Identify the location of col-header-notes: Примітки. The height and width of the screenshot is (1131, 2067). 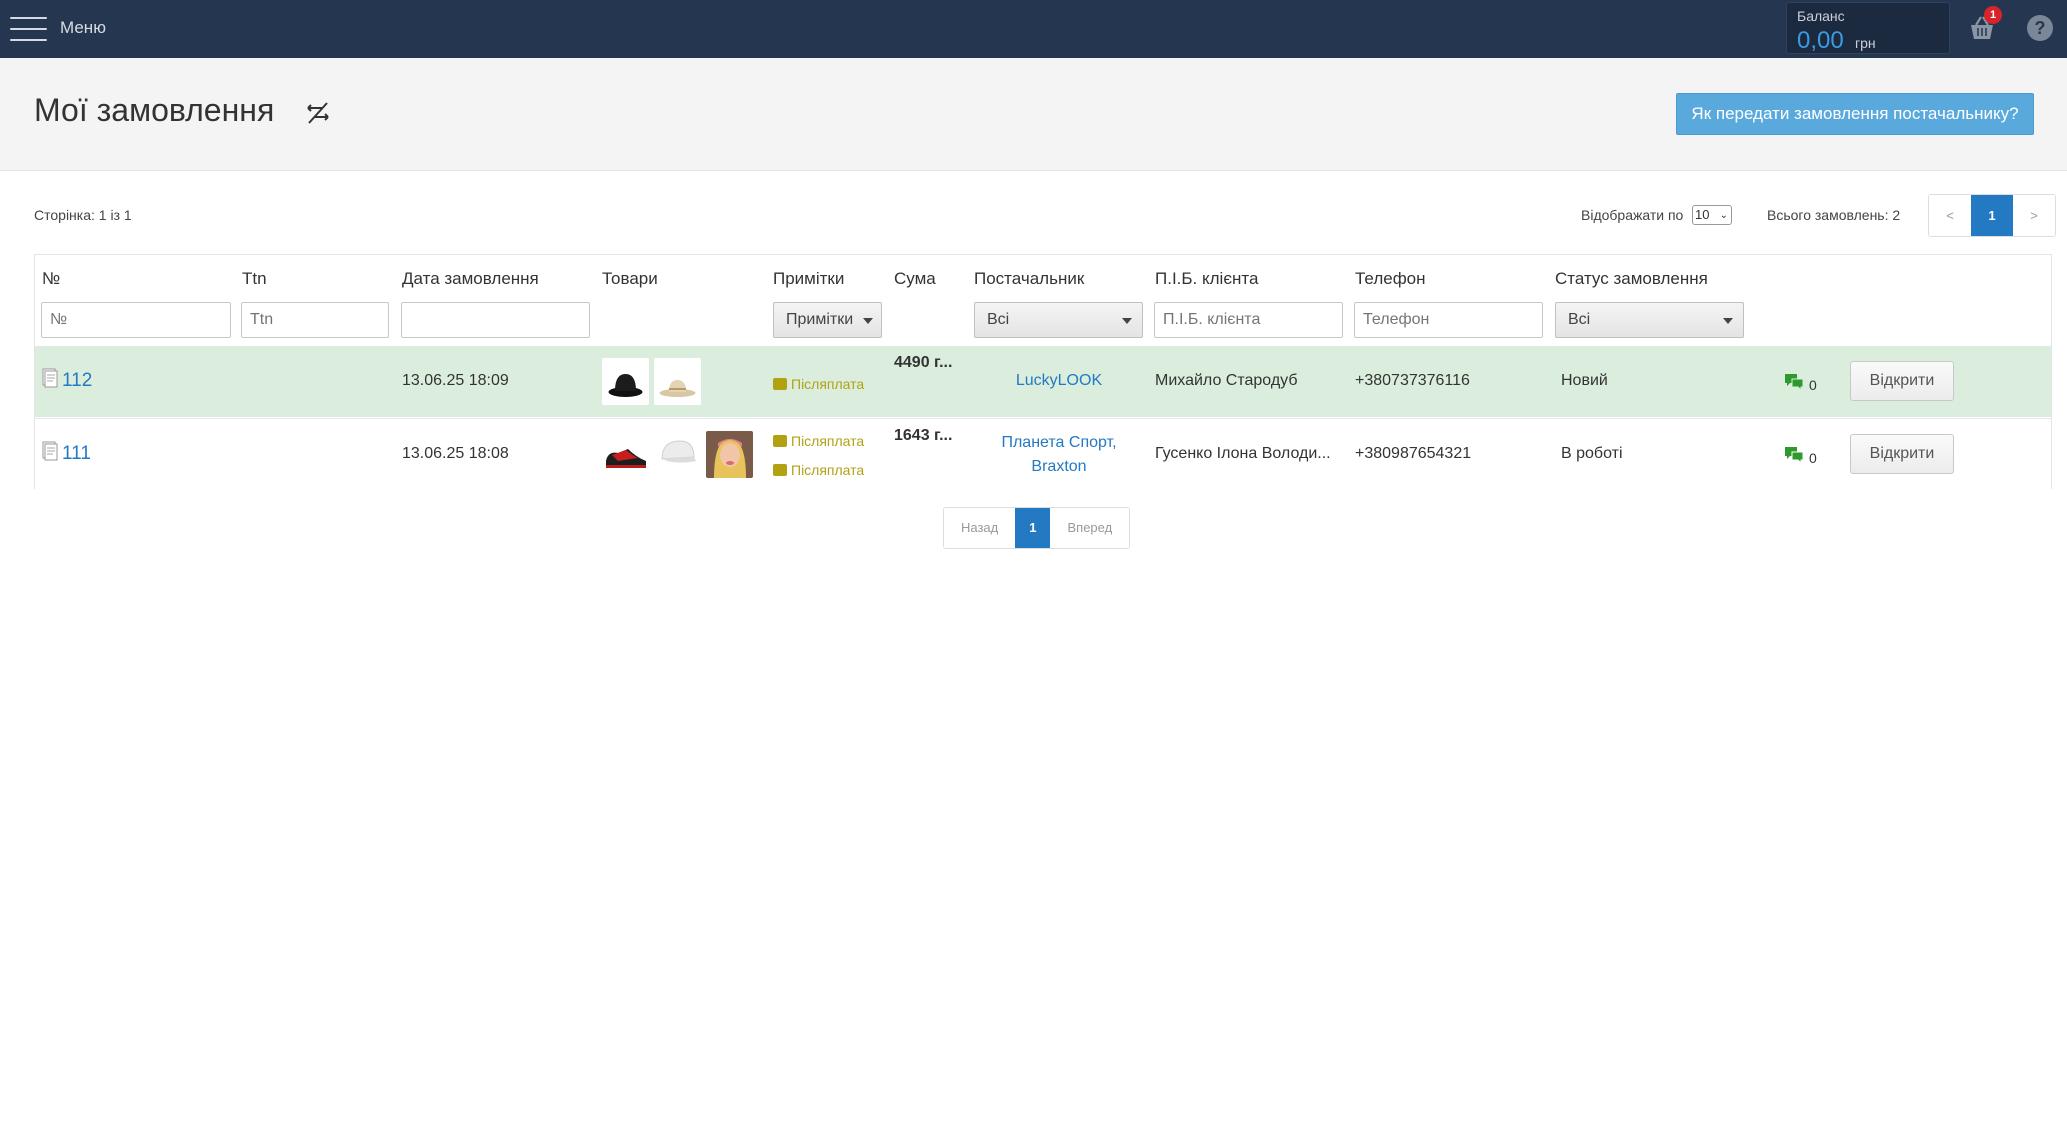
(809, 278).